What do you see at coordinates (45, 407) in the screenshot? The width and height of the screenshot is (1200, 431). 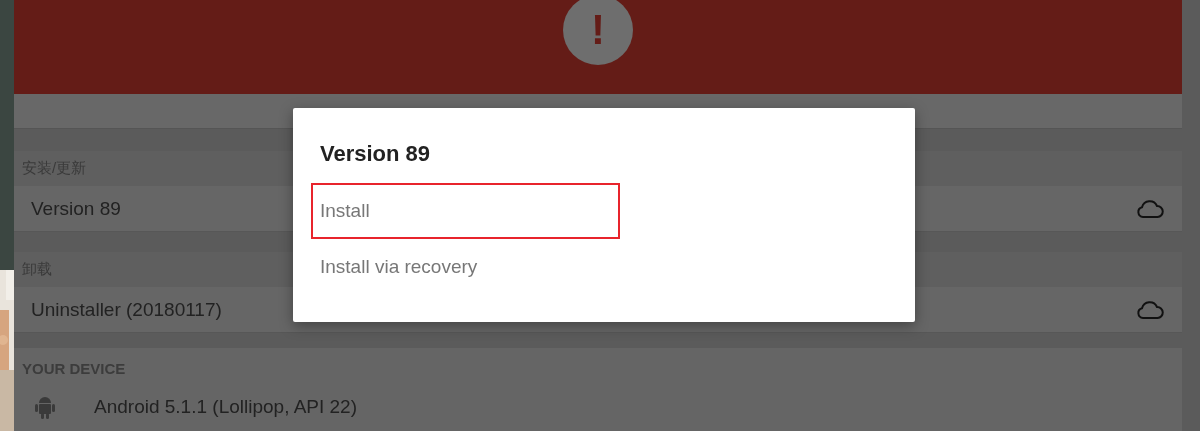 I see `android-icon` at bounding box center [45, 407].